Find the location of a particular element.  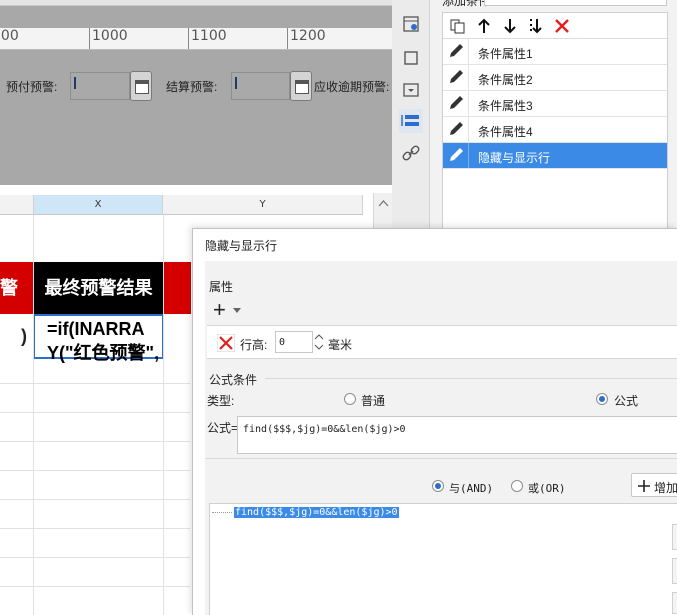

row-height-attribute-row: 行高: 0 毫米 is located at coordinates (442, 342).